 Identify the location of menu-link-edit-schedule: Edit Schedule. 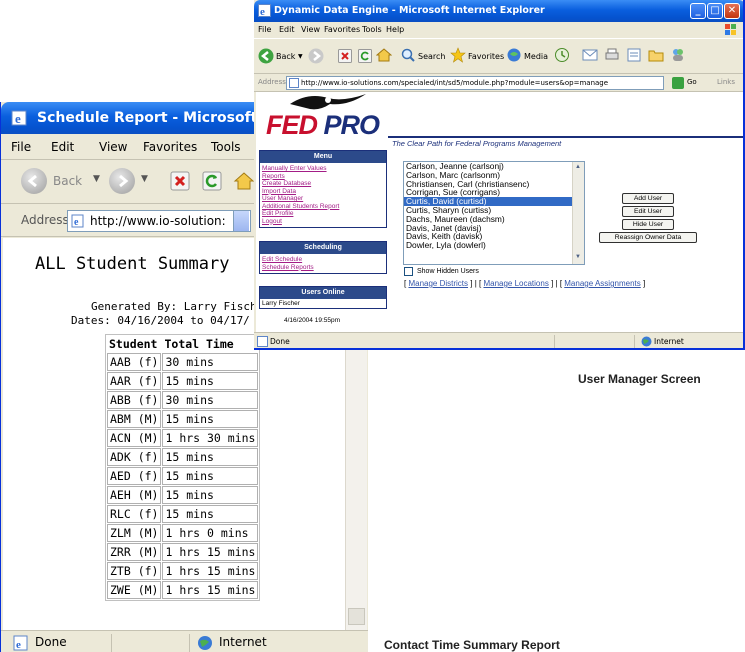
(323, 260).